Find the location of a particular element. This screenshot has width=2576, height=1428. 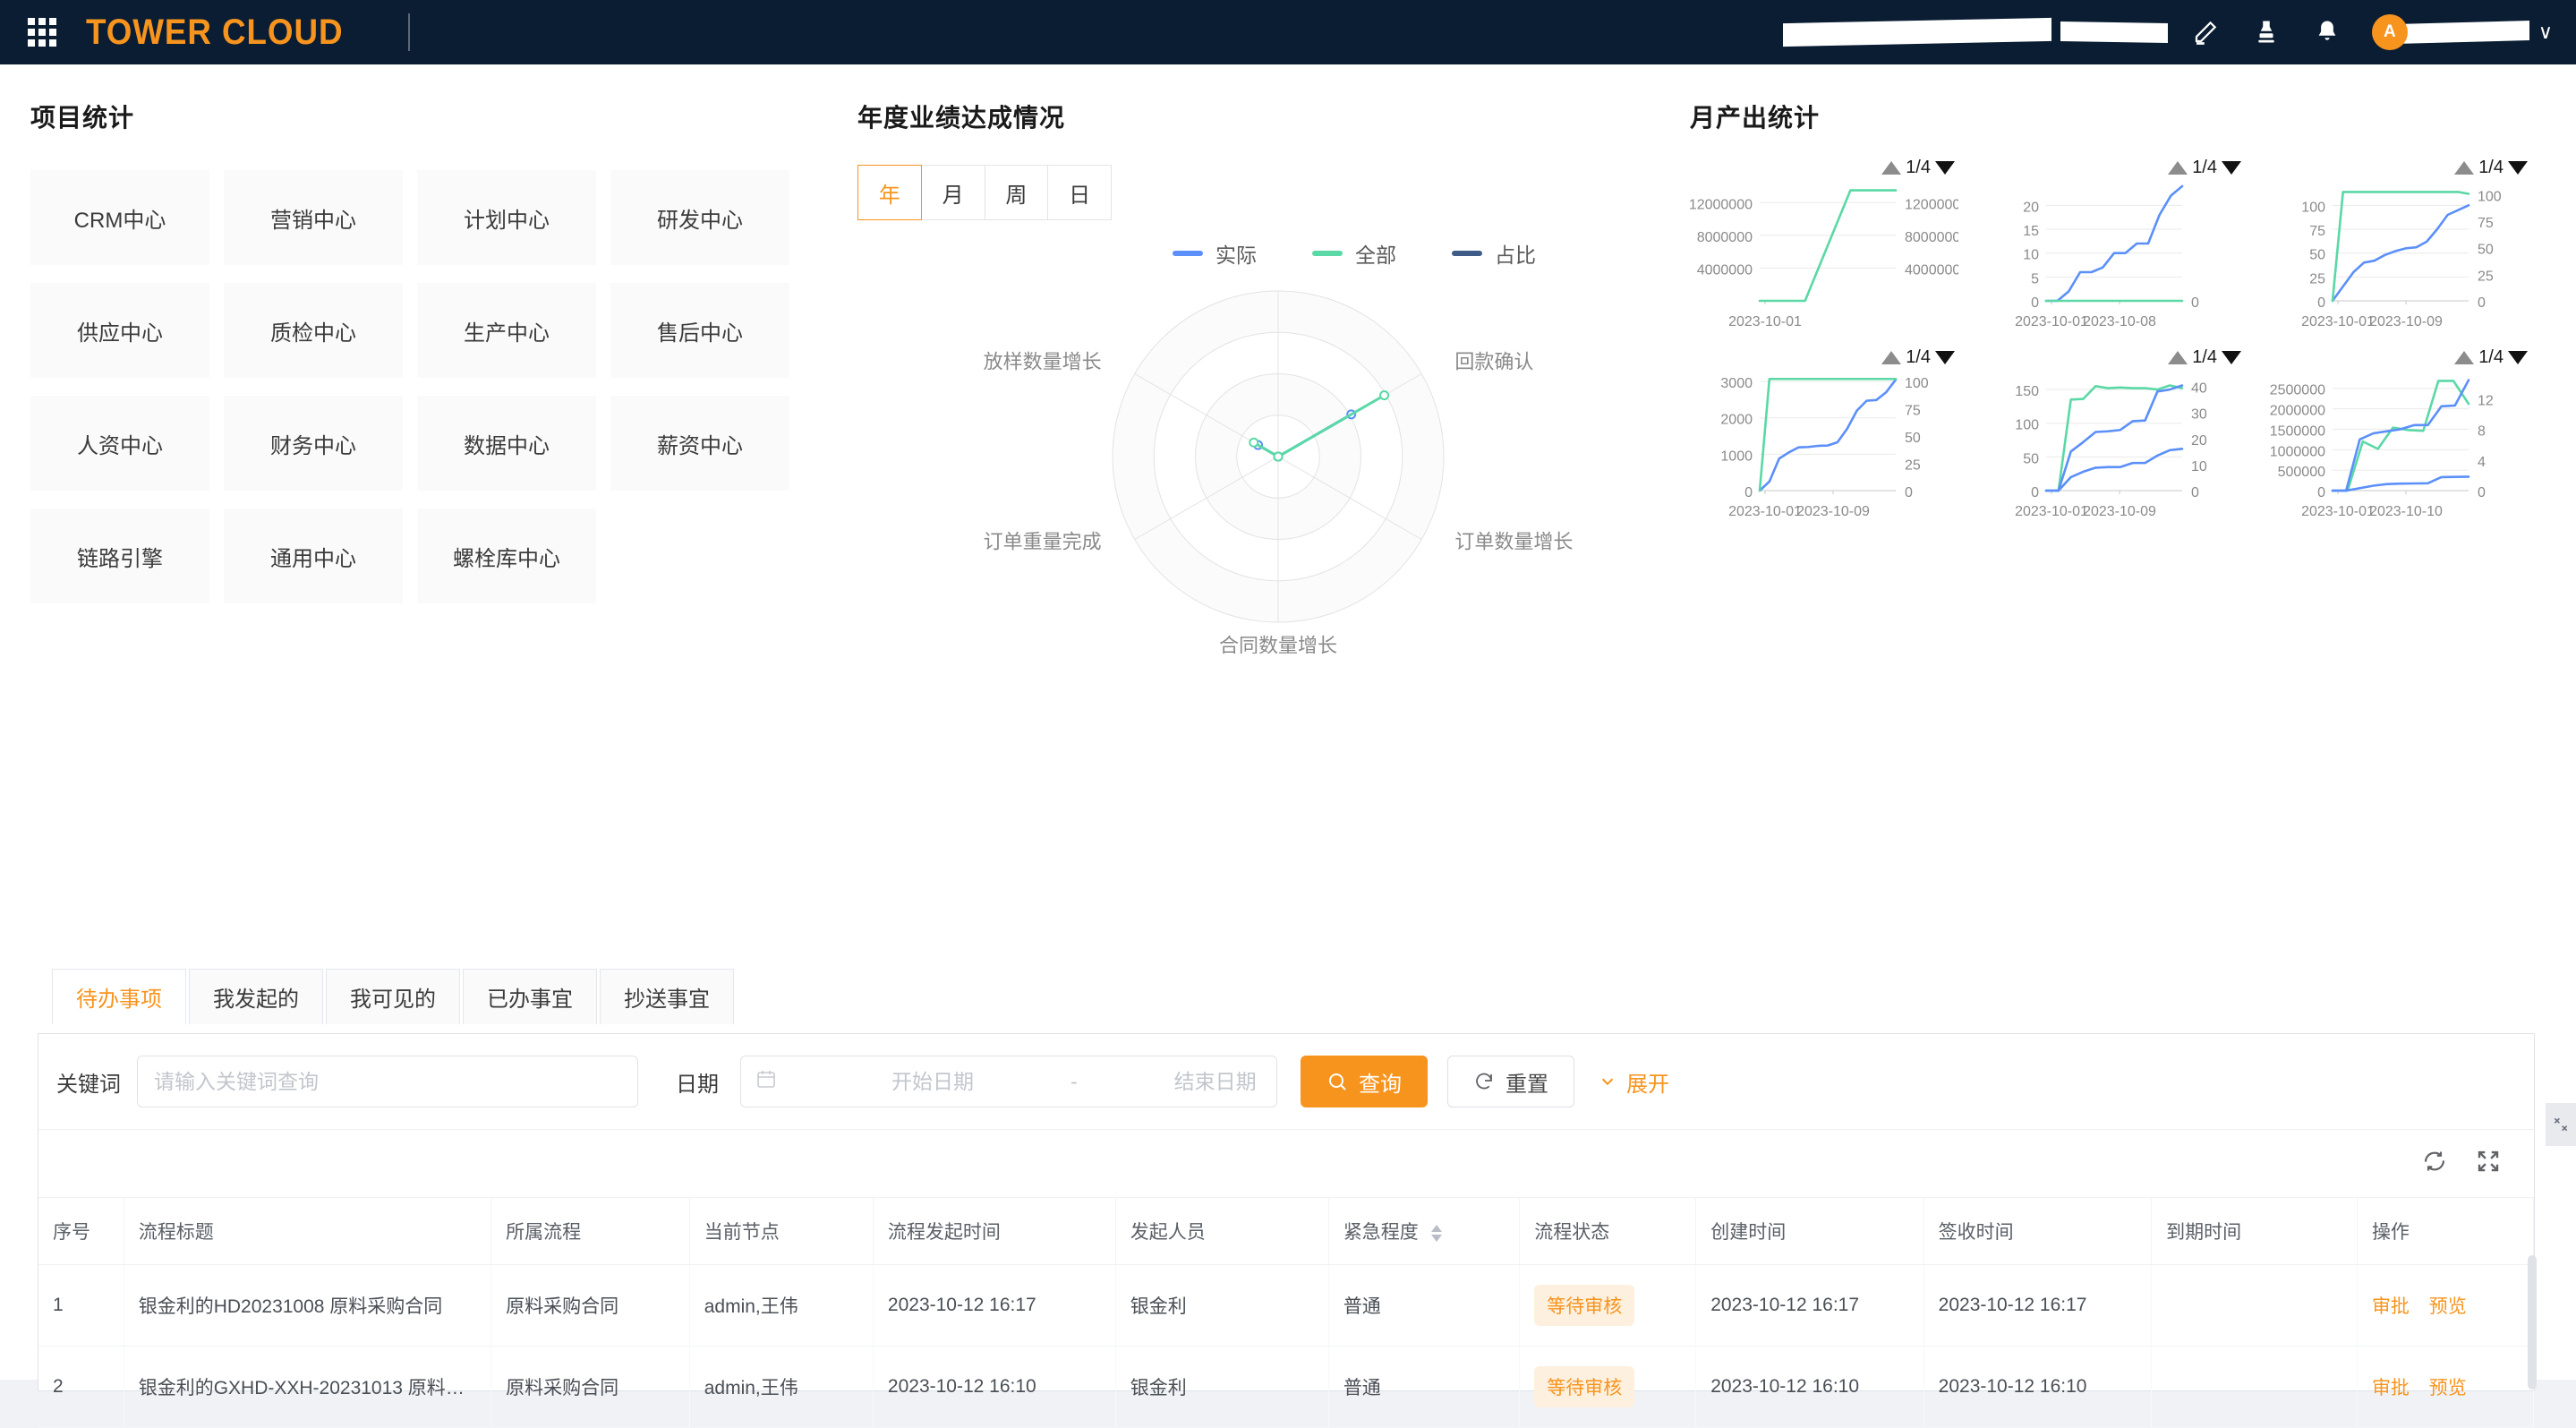

tab-cc: 抄送事宜 is located at coordinates (667, 996).